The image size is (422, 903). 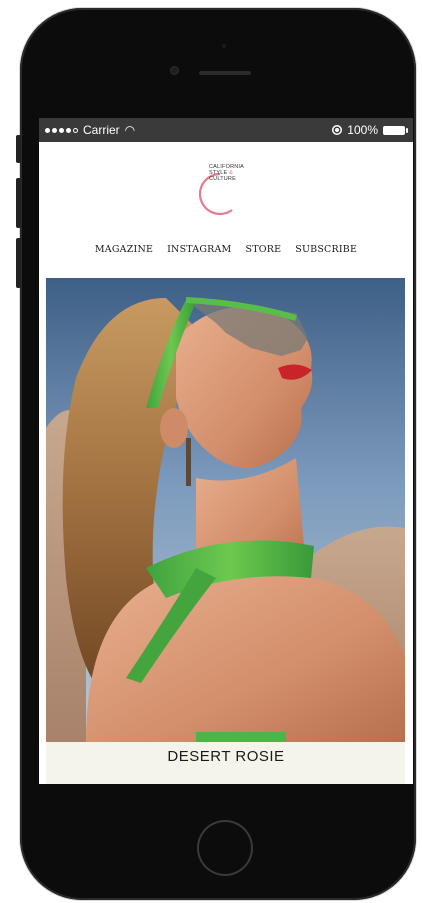 I want to click on status-right: 100%, so click(x=370, y=130).